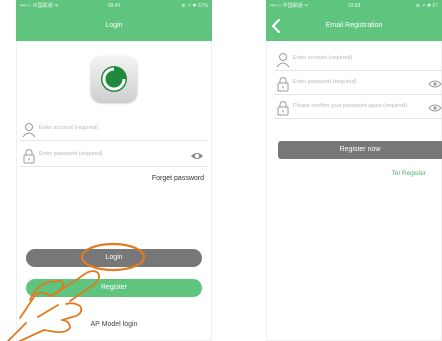 The image size is (442, 341). What do you see at coordinates (114, 288) in the screenshot?
I see `register-button: Register` at bounding box center [114, 288].